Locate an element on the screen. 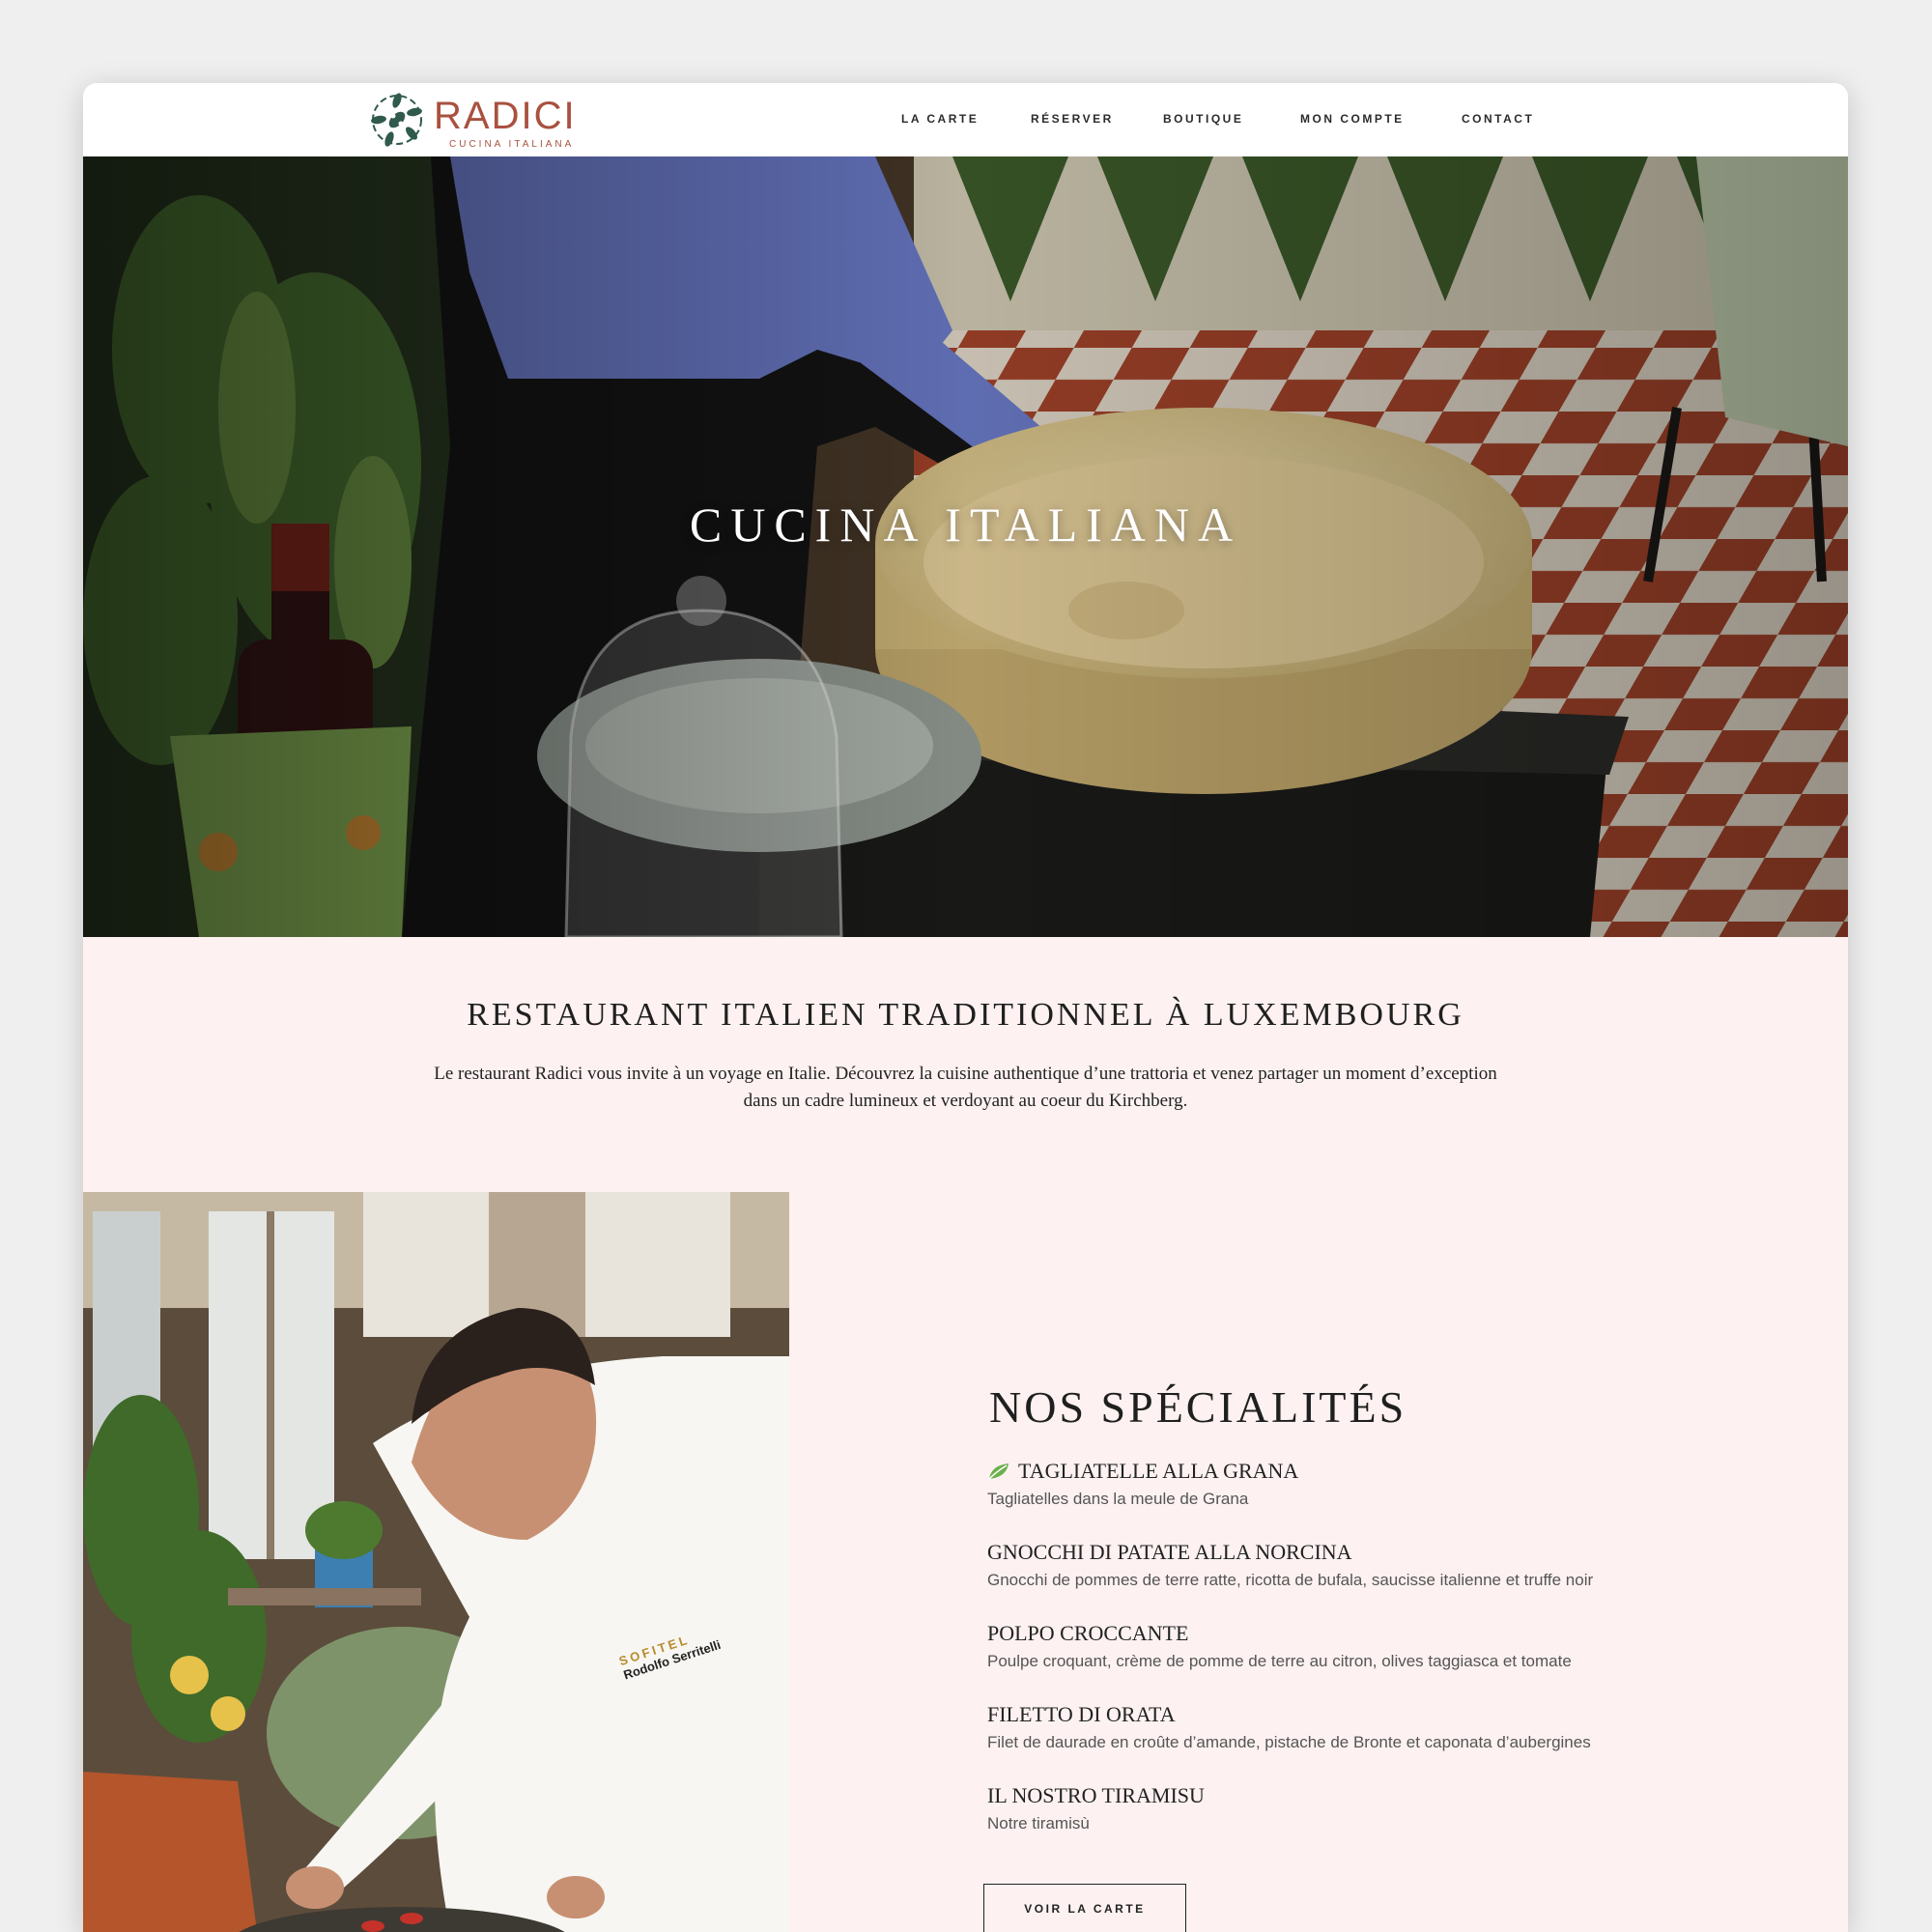 Image resolution: width=1932 pixels, height=1932 pixels. nav-item-contact: CONTACT is located at coordinates (1498, 119).